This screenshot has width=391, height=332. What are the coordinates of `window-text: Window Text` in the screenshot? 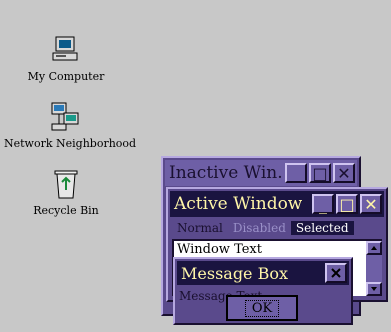 It's located at (219, 249).